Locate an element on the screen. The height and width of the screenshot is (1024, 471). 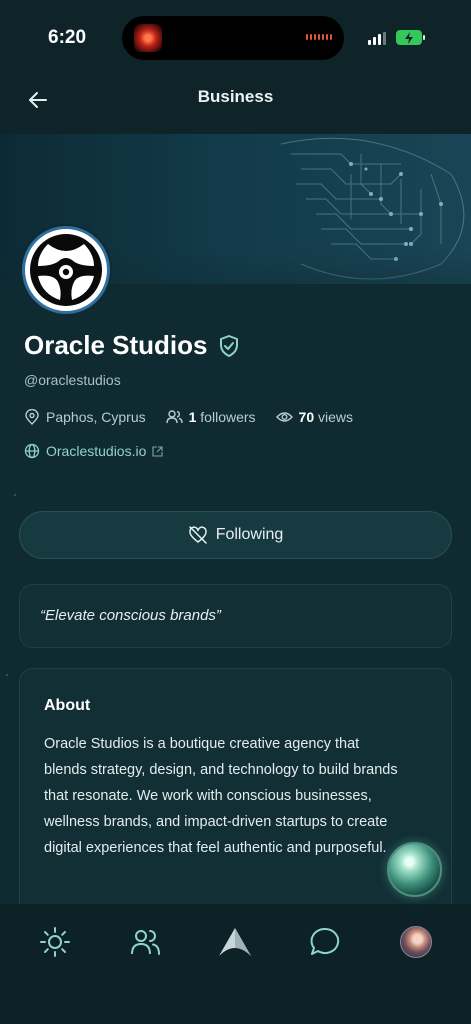
verified-shield-icon is located at coordinates (228, 345).